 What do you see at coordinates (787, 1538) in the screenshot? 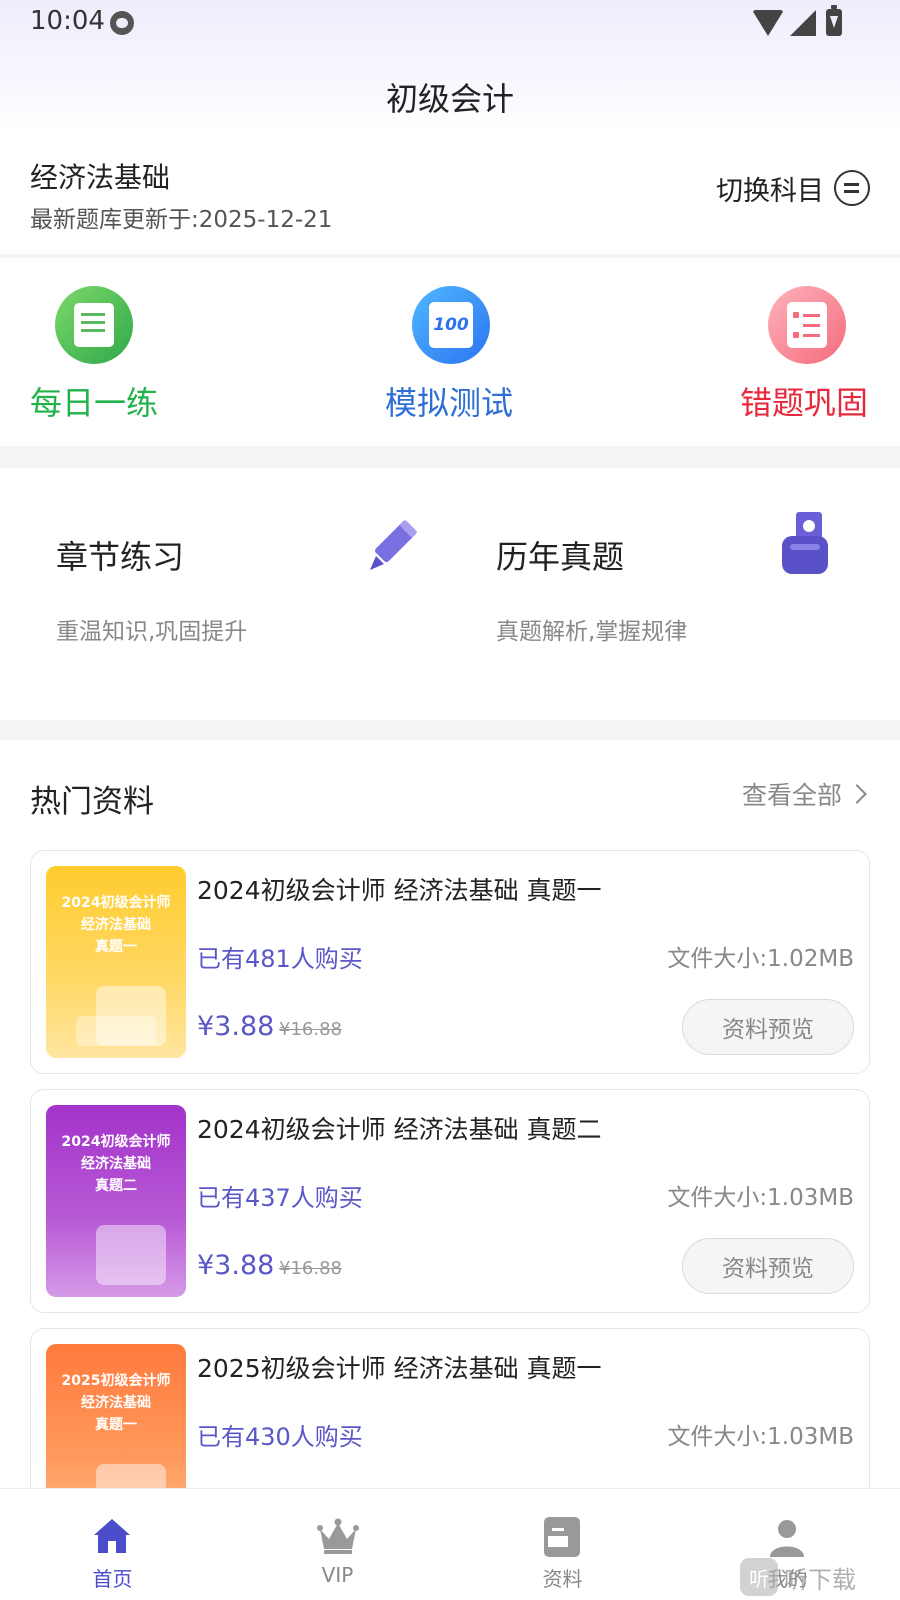
I see `user-icon` at bounding box center [787, 1538].